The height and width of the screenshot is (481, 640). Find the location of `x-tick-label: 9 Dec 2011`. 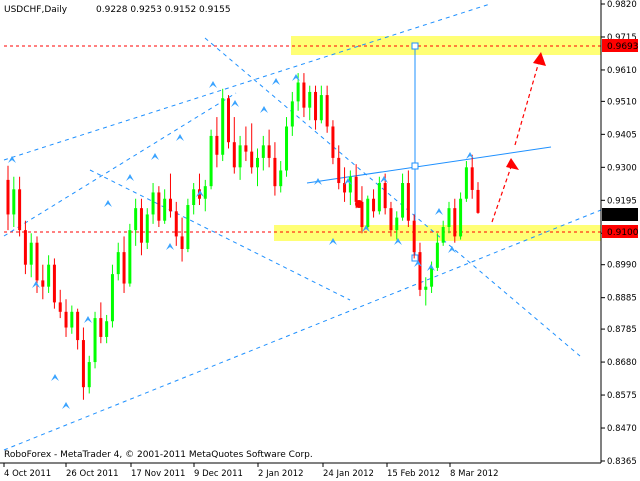

x-tick-label: 9 Dec 2011 is located at coordinates (218, 474).